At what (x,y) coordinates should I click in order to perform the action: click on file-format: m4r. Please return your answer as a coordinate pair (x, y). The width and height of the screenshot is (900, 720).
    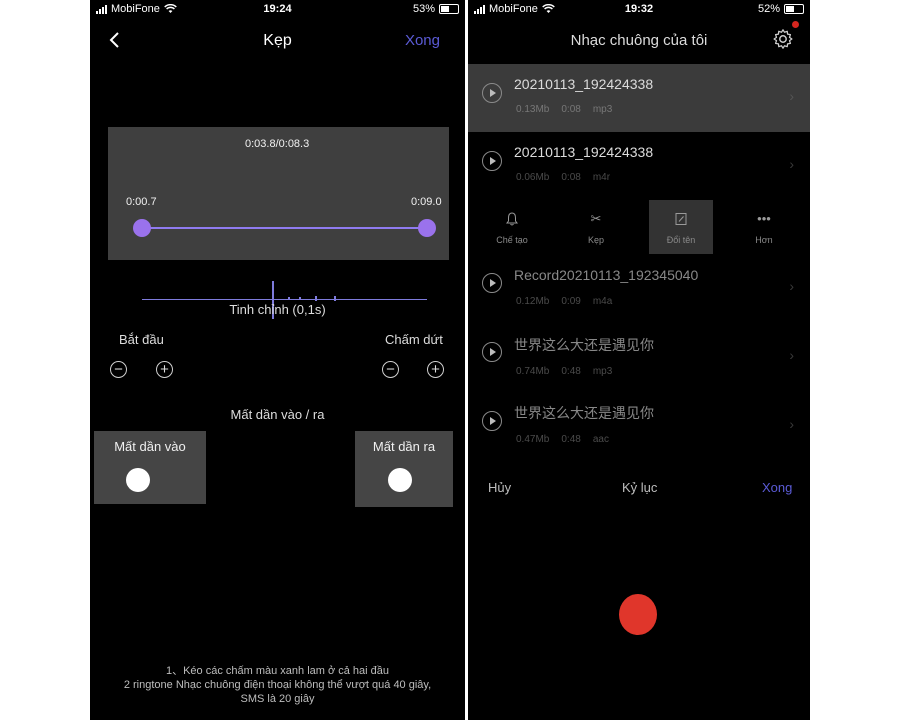
    Looking at the image, I should click on (601, 177).